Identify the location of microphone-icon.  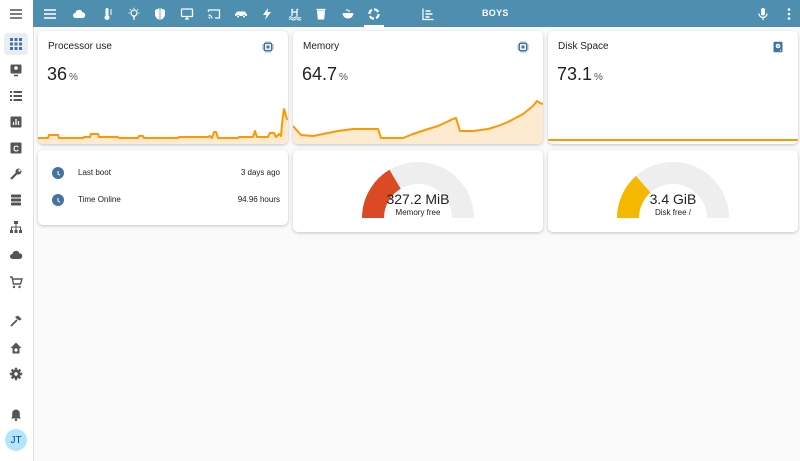
(763, 13).